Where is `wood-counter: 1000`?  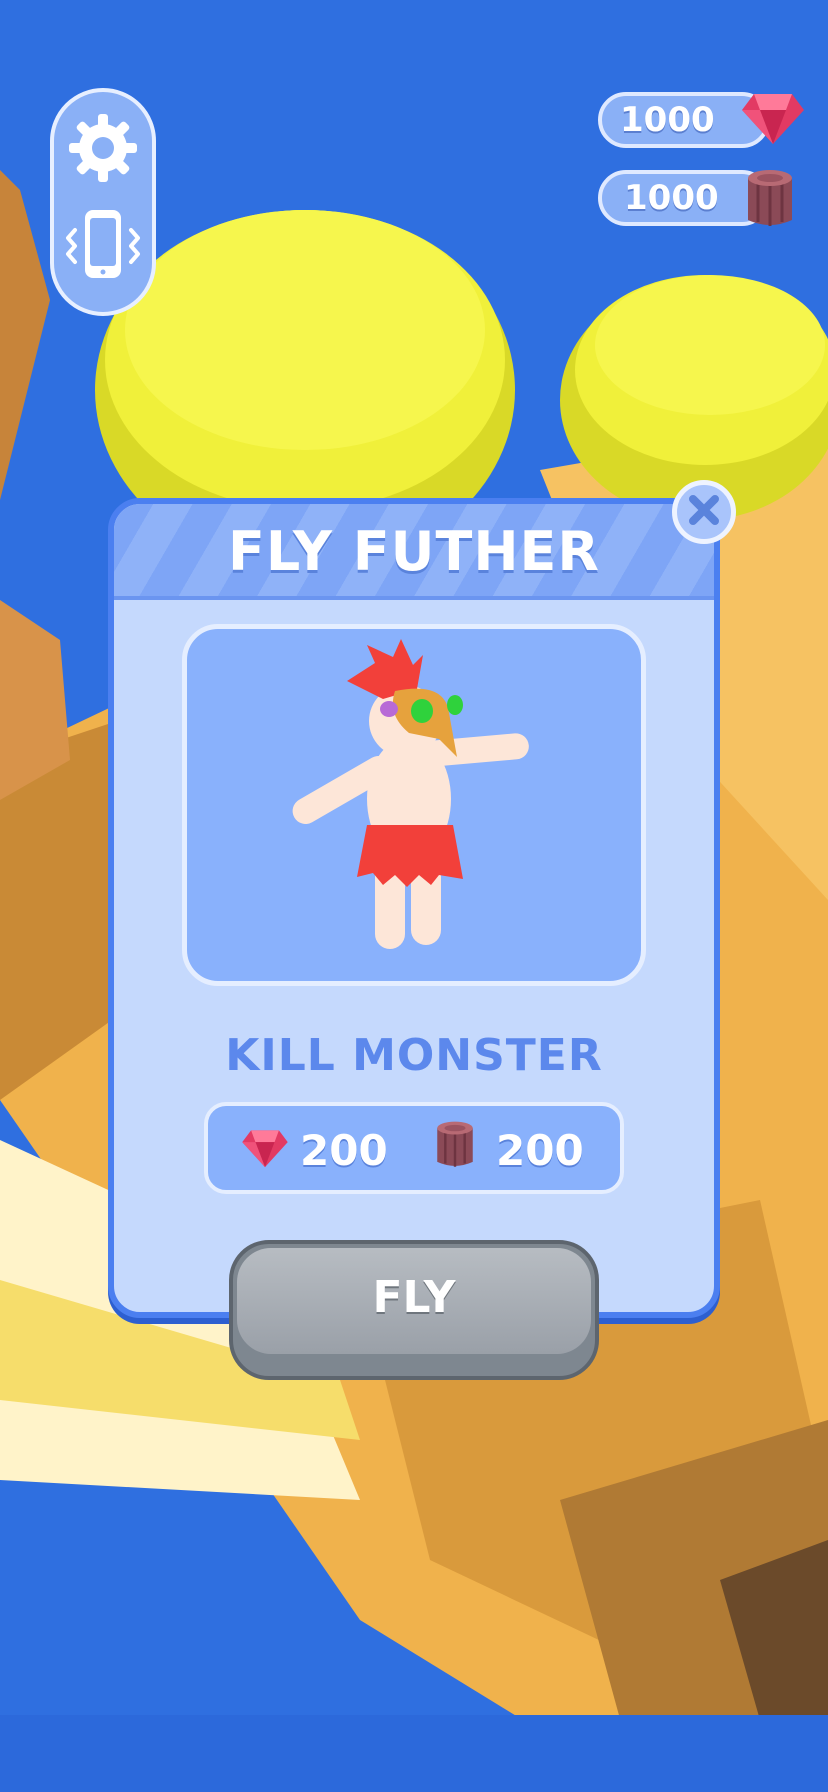 wood-counter: 1000 is located at coordinates (695, 198).